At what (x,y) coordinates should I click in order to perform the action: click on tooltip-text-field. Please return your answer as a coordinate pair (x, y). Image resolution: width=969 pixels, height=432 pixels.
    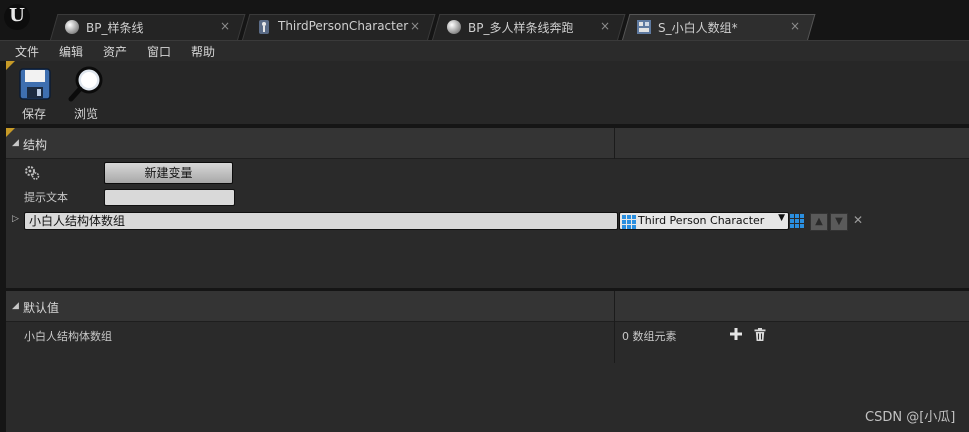
    Looking at the image, I should click on (169, 197).